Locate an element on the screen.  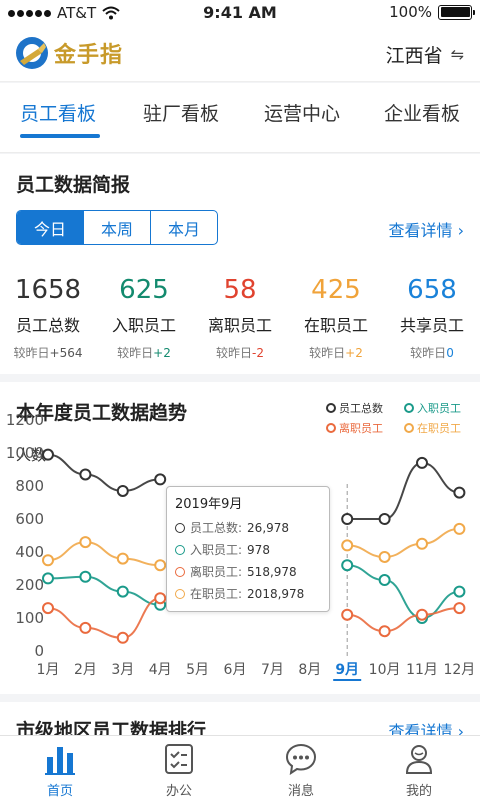
x-tick-label: 7月 is located at coordinates (272, 670).